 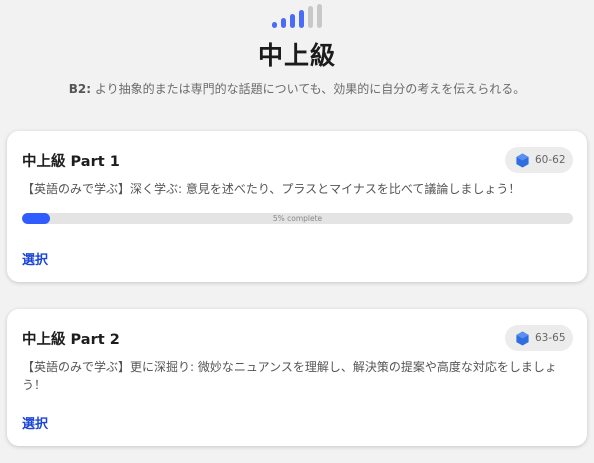 I want to click on progress-bar: 5% complete, so click(x=297, y=218).